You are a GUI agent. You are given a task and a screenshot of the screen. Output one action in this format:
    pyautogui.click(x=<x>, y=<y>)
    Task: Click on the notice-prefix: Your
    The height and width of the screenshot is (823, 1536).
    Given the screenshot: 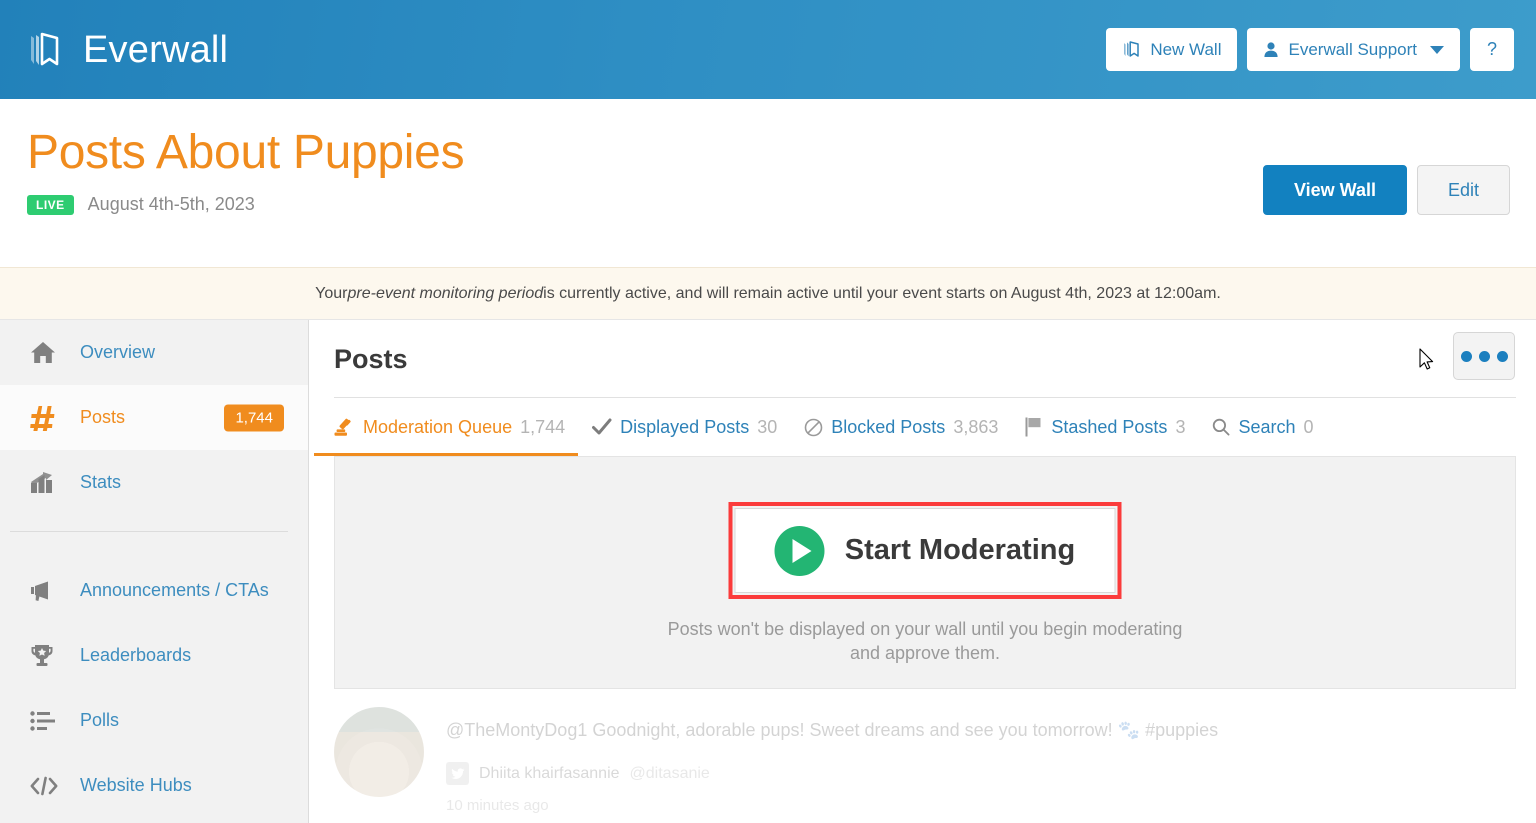 What is the action you would take?
    pyautogui.click(x=331, y=293)
    